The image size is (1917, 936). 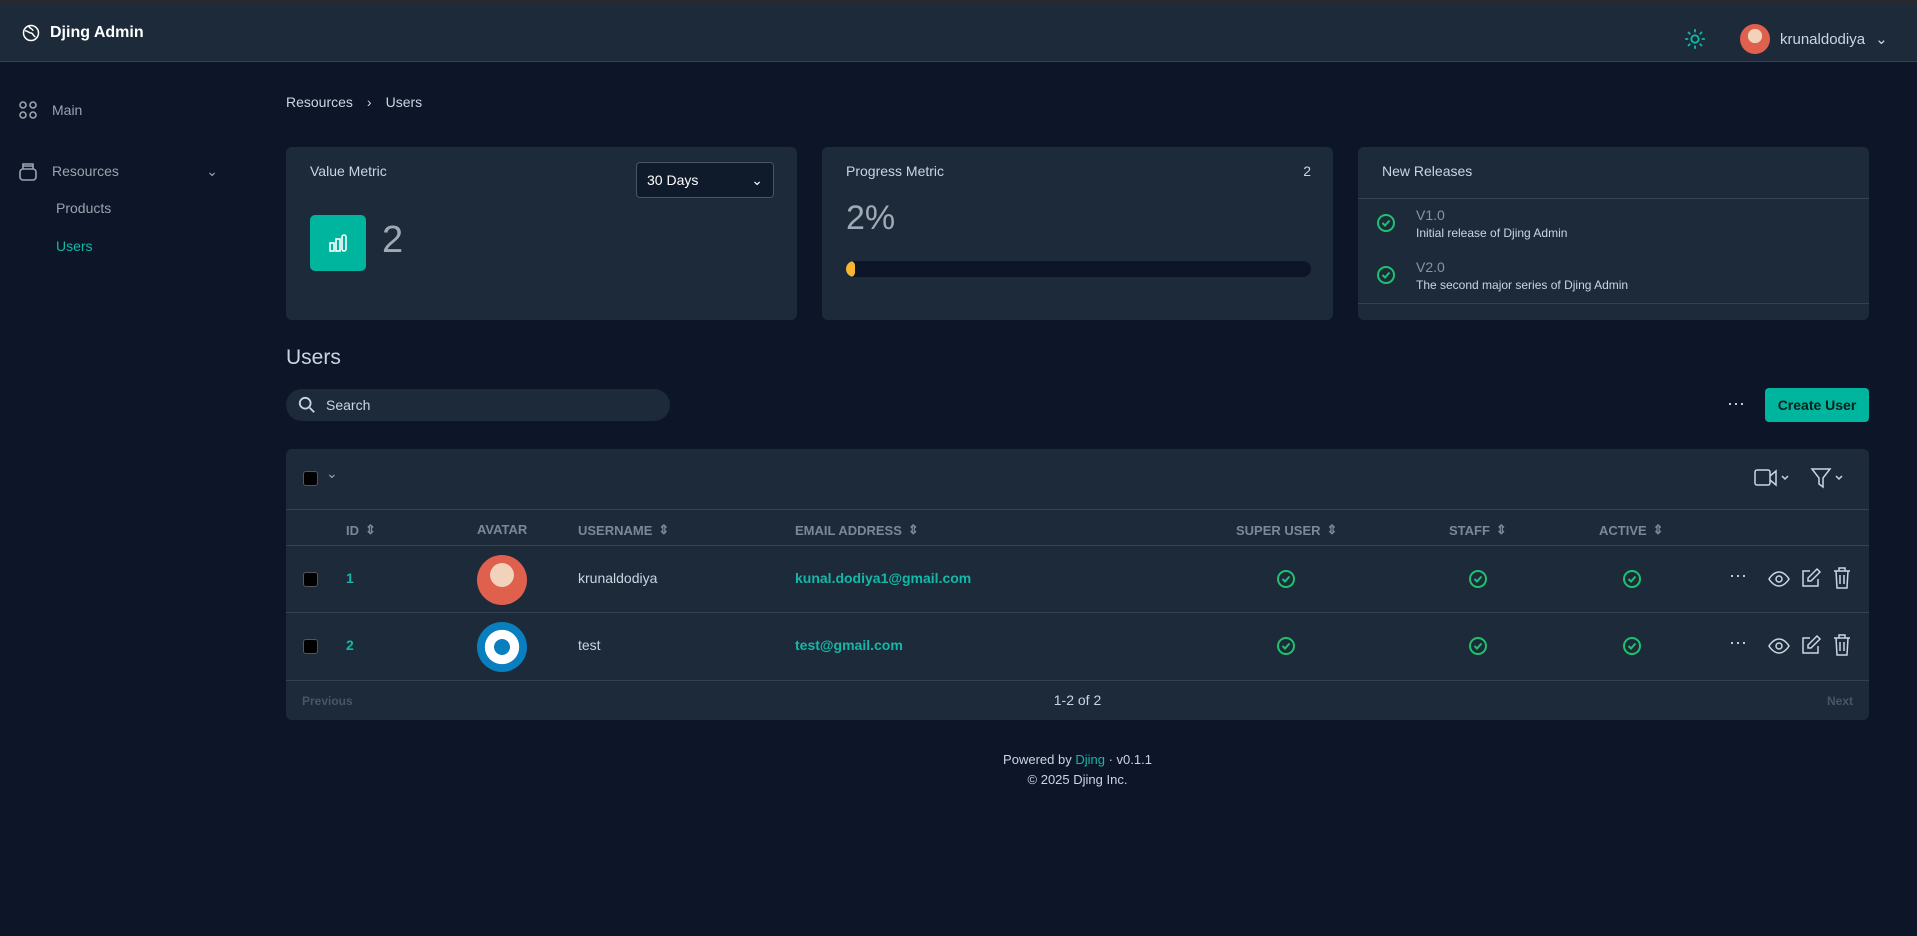 I want to click on sidebar-item-label: Products, so click(x=84, y=208).